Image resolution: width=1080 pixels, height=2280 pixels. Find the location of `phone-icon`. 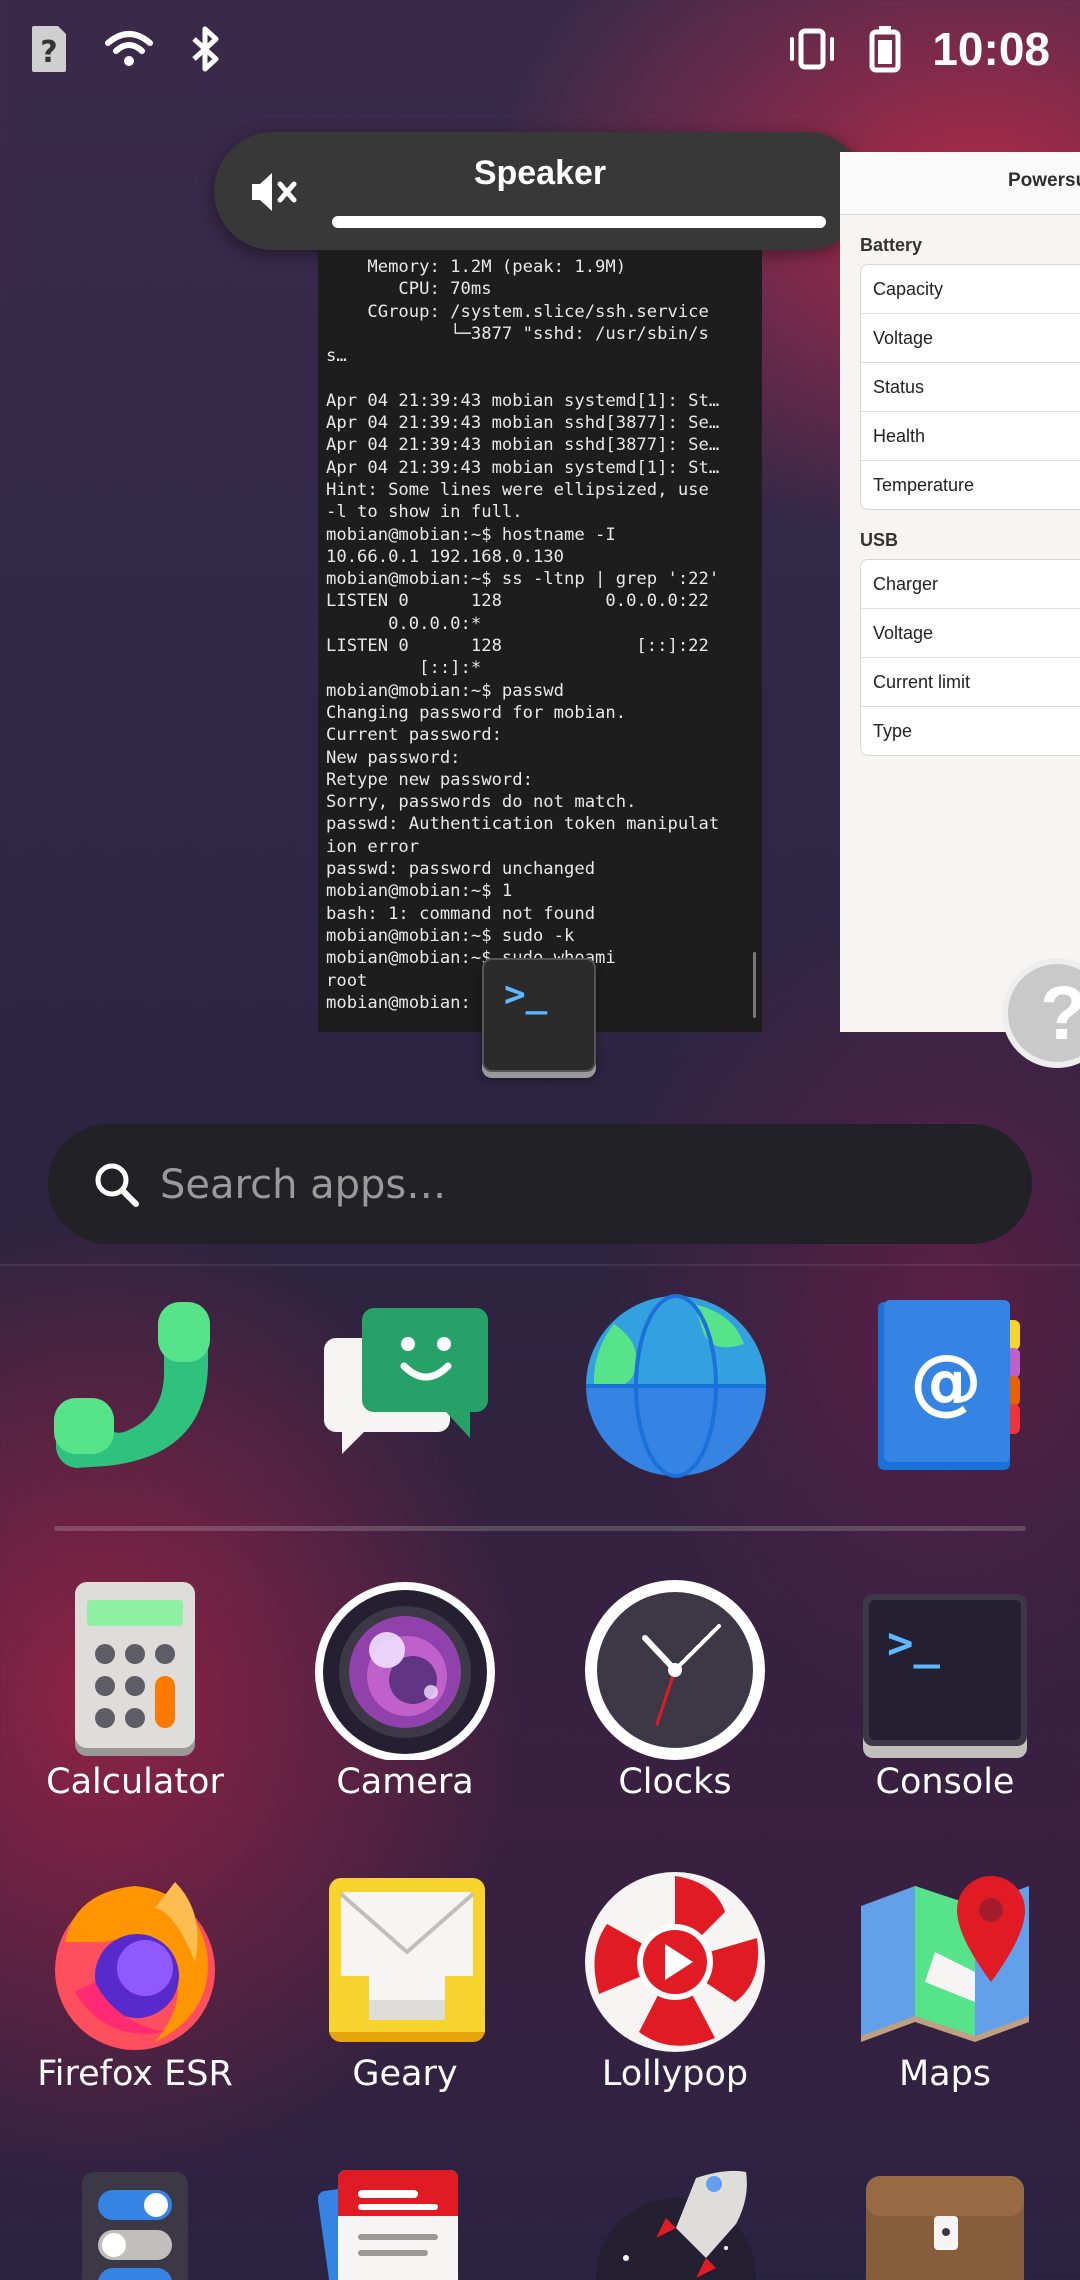

phone-icon is located at coordinates (136, 1386).